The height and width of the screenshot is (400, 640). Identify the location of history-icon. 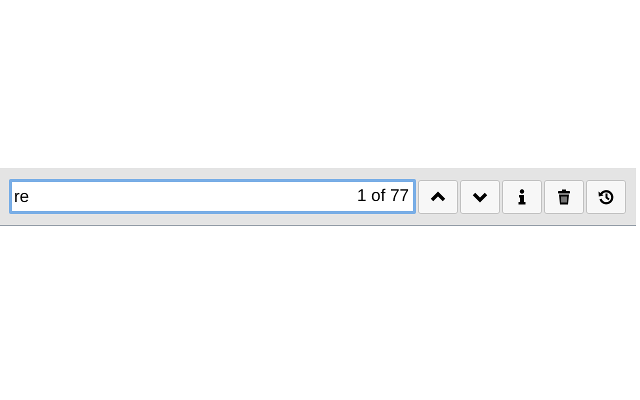
(606, 196).